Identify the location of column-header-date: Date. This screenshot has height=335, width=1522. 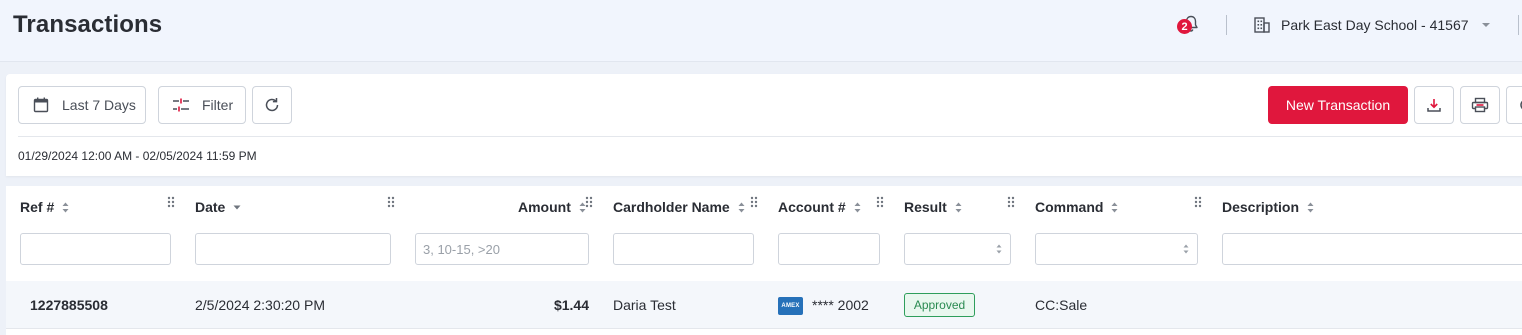
(218, 207).